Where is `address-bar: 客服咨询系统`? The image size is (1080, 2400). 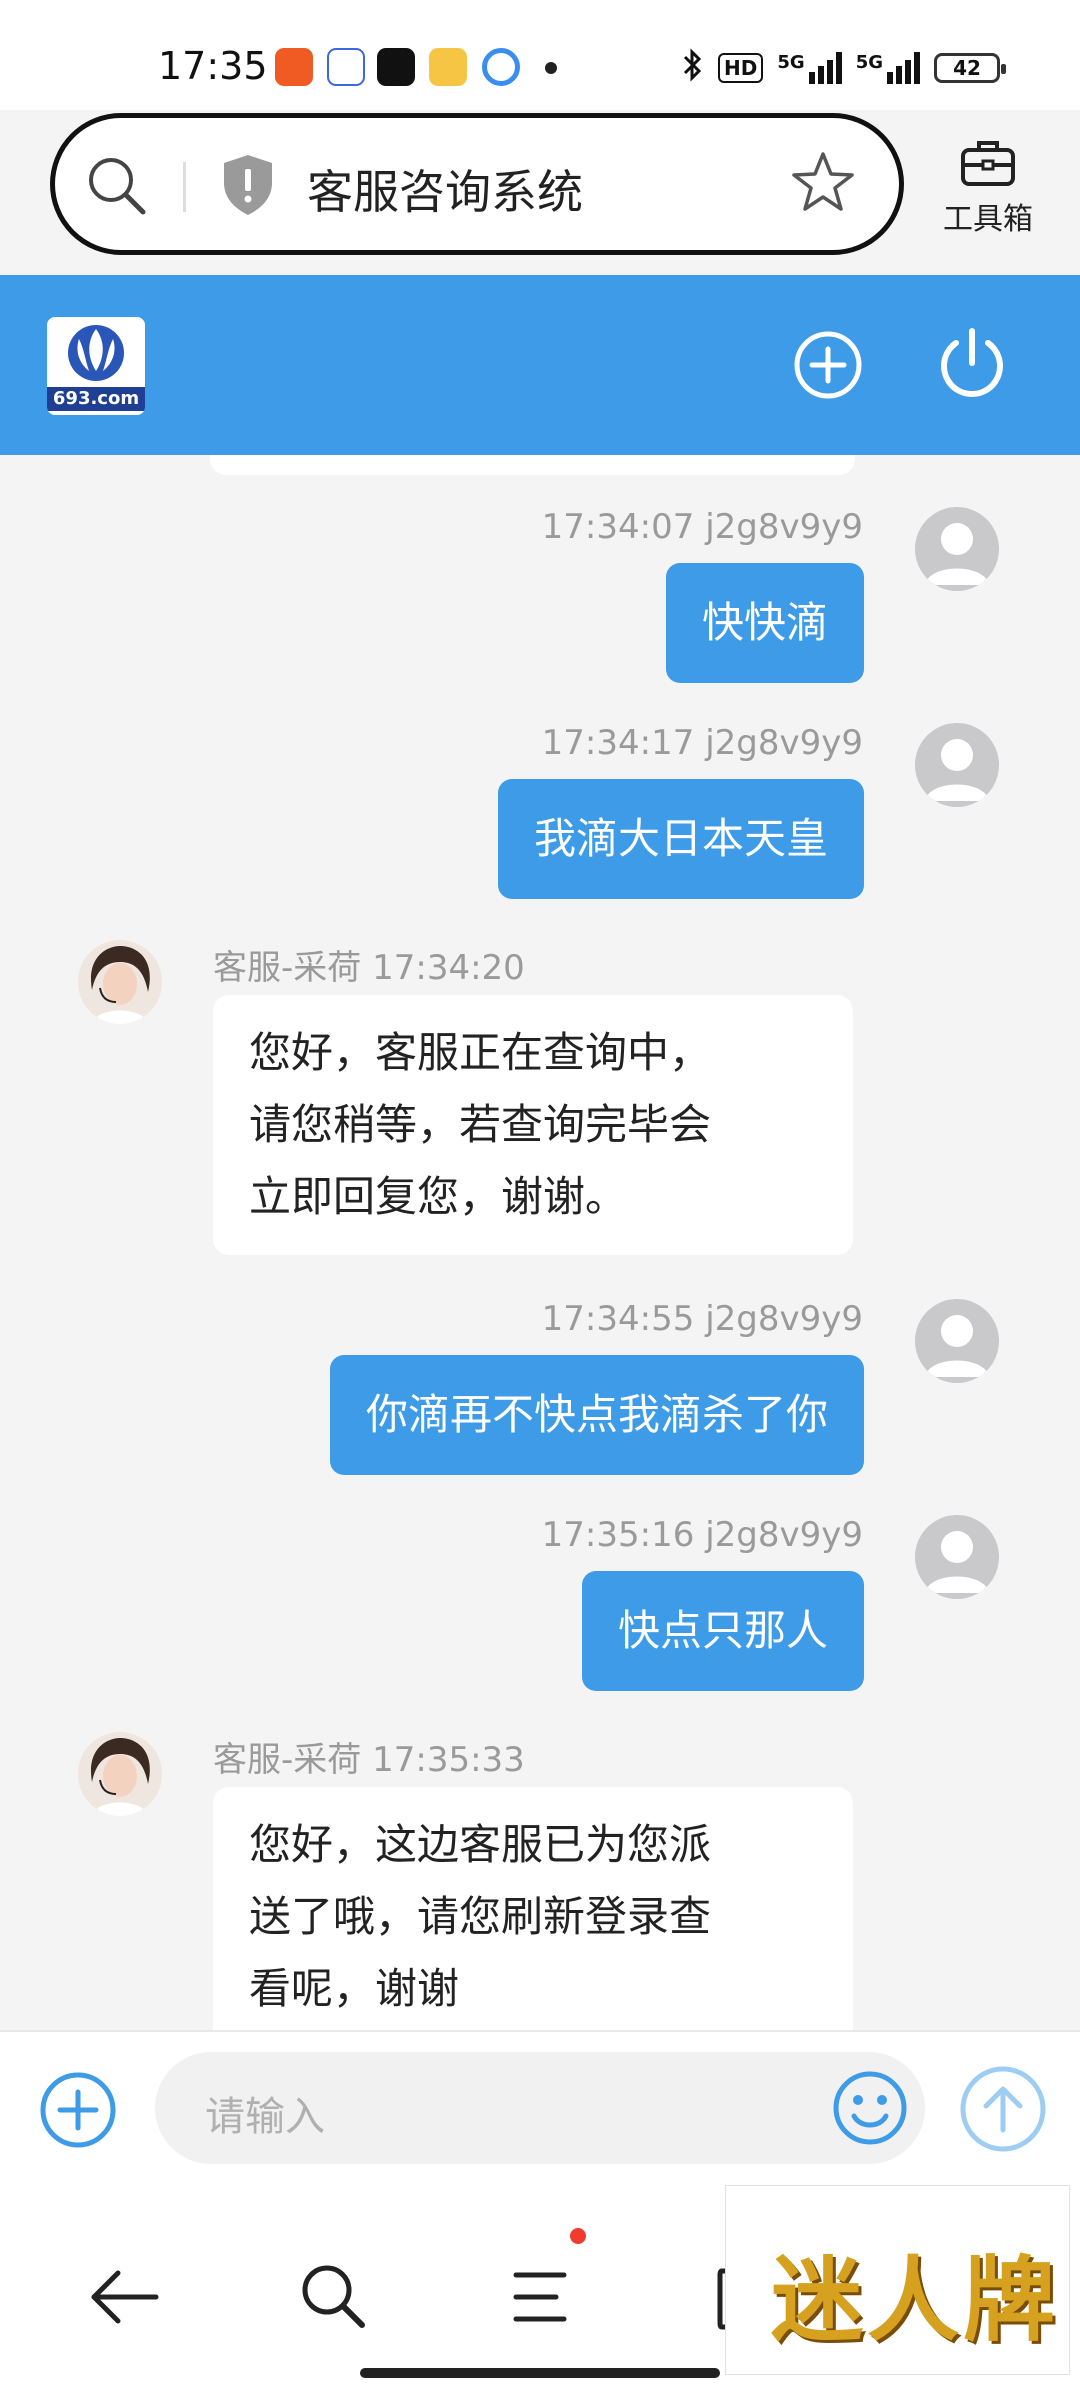
address-bar: 客服咨询系统 is located at coordinates (477, 184).